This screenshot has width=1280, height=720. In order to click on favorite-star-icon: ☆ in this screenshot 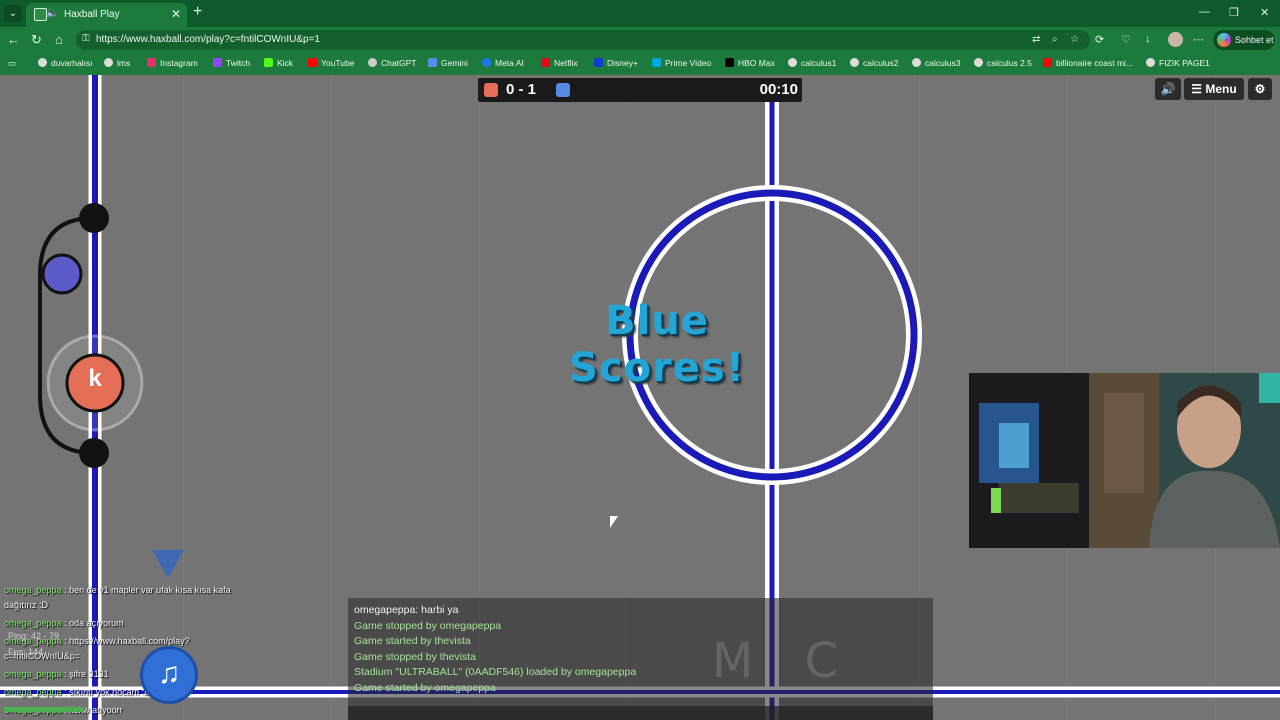, I will do `click(1074, 39)`.